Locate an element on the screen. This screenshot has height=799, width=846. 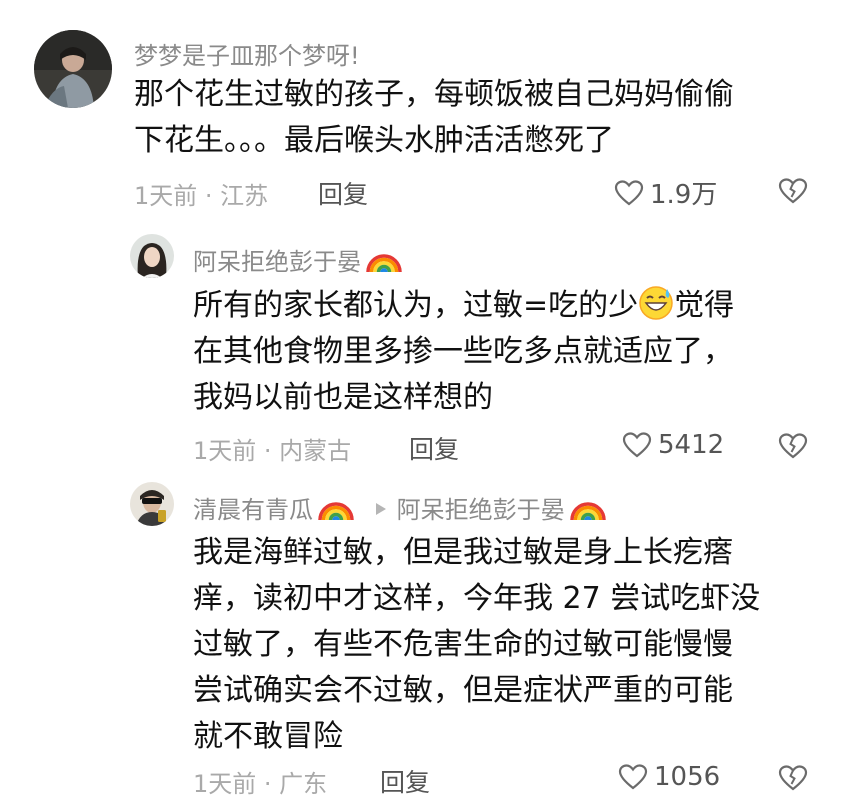
reply-text-line: 过敏了，有些不危害生命的过敏可能慢慢 is located at coordinates (463, 644).